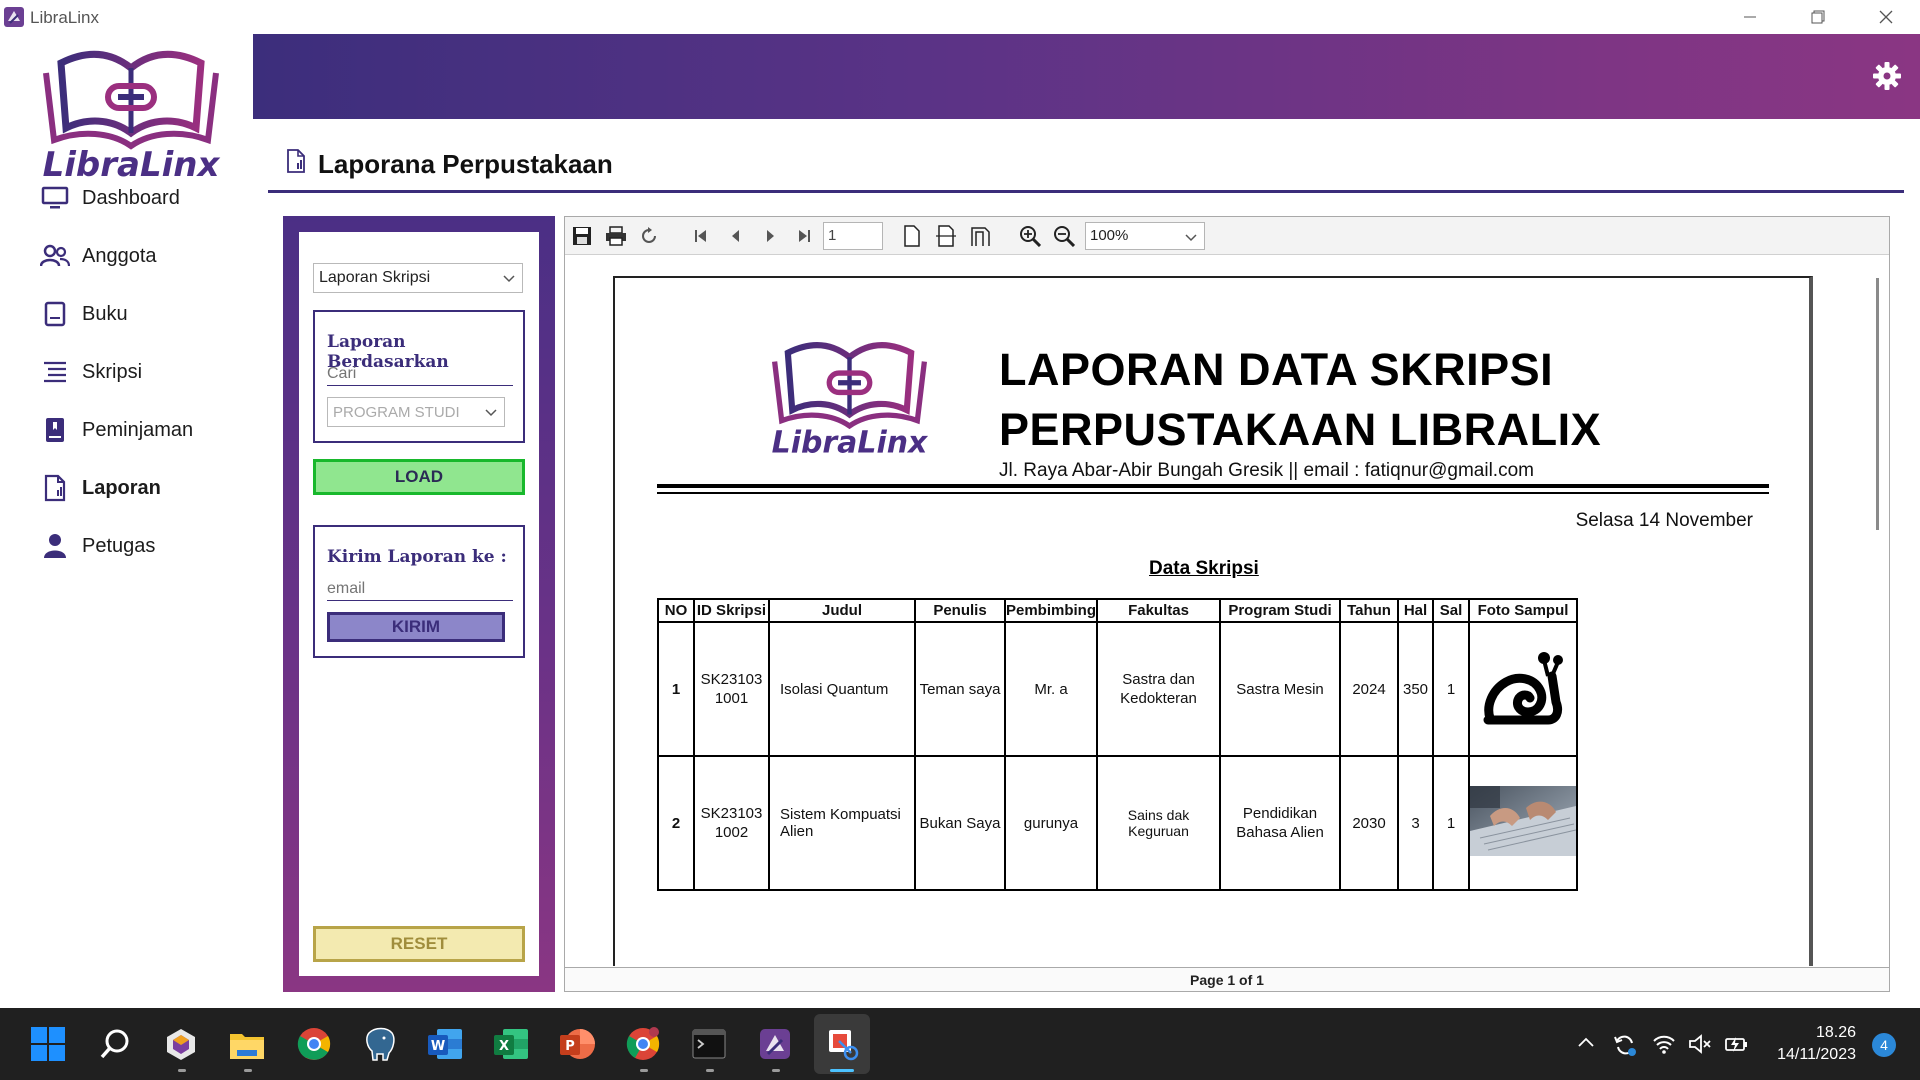  Describe the element at coordinates (511, 1044) in the screenshot. I see `taskbar-app-excel: X` at that location.